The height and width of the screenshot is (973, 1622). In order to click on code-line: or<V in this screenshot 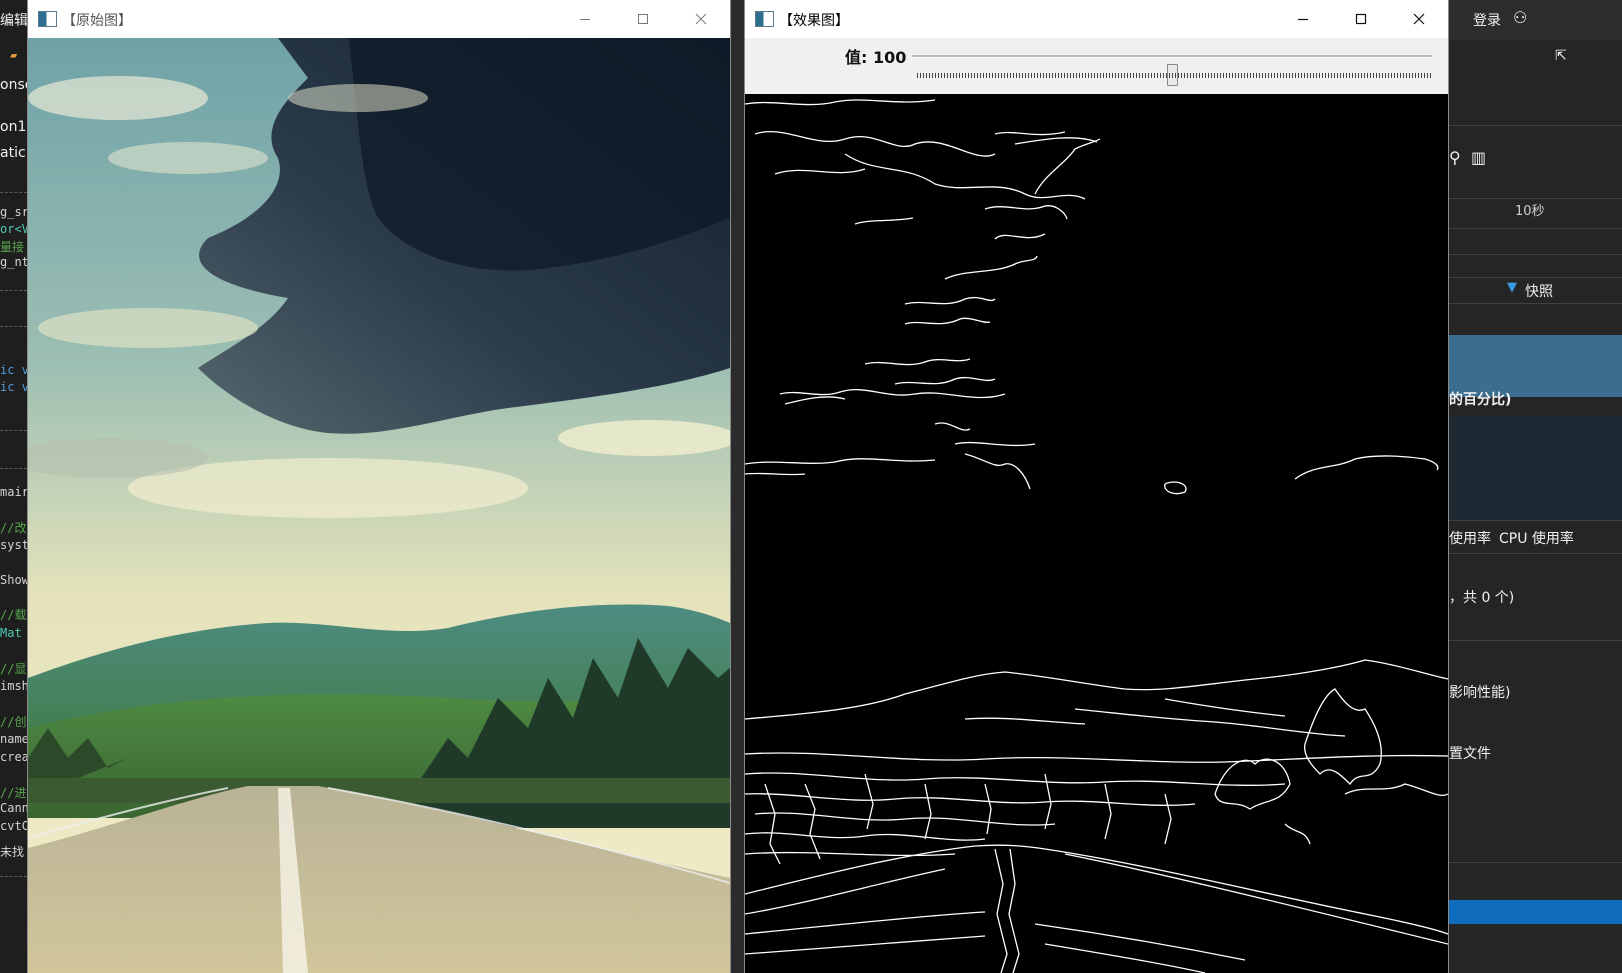, I will do `click(13, 229)`.